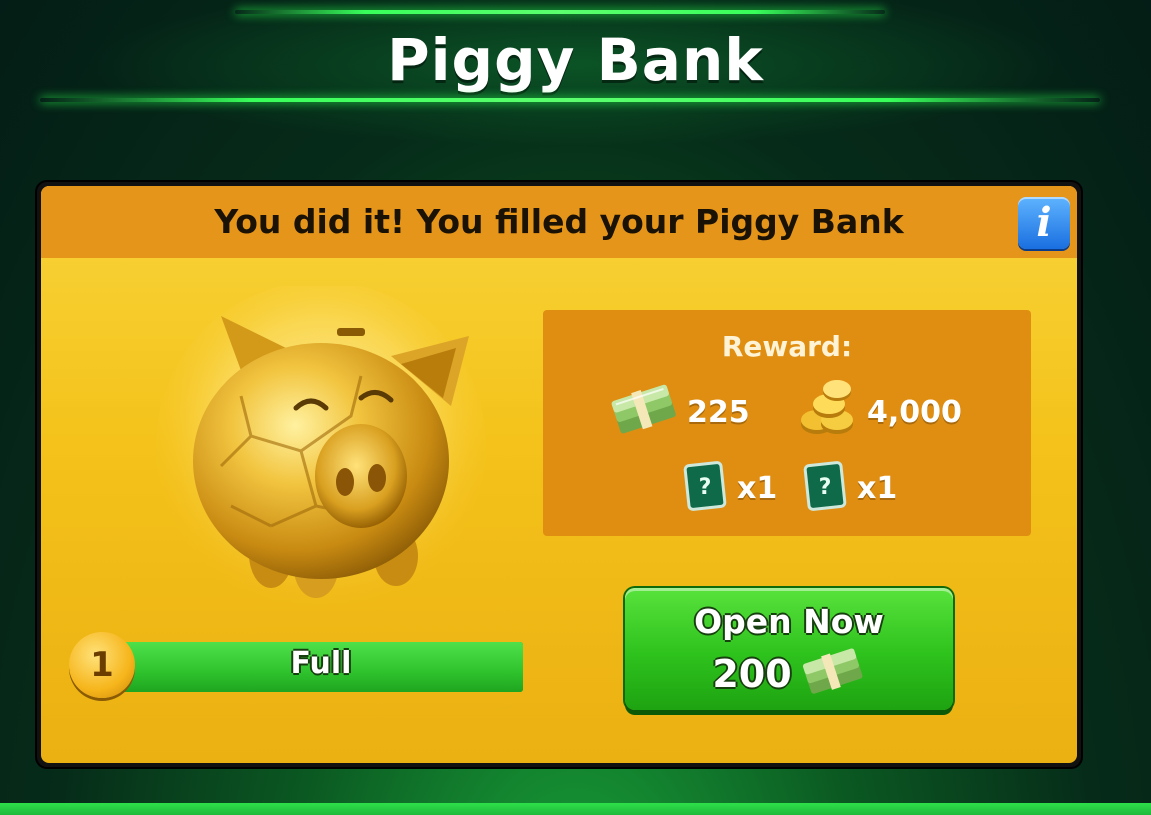  What do you see at coordinates (757, 488) in the screenshot?
I see `reward-card-1-value: x1` at bounding box center [757, 488].